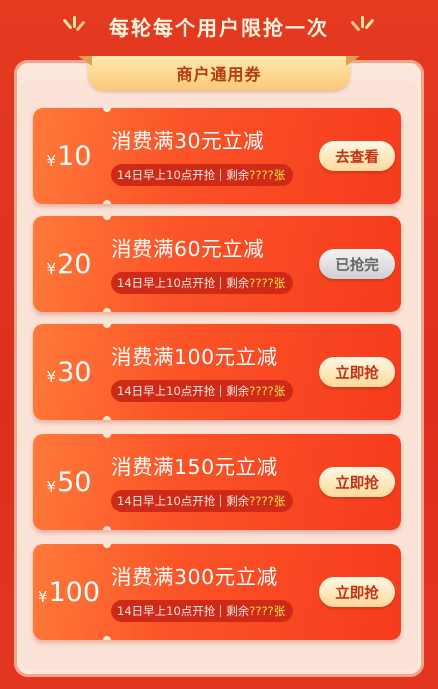 The height and width of the screenshot is (689, 438). I want to click on coupon-card: ¥ 20 消费满60元立减 14日早上10点开抢 剩余 ????张 已抢完, so click(217, 264).